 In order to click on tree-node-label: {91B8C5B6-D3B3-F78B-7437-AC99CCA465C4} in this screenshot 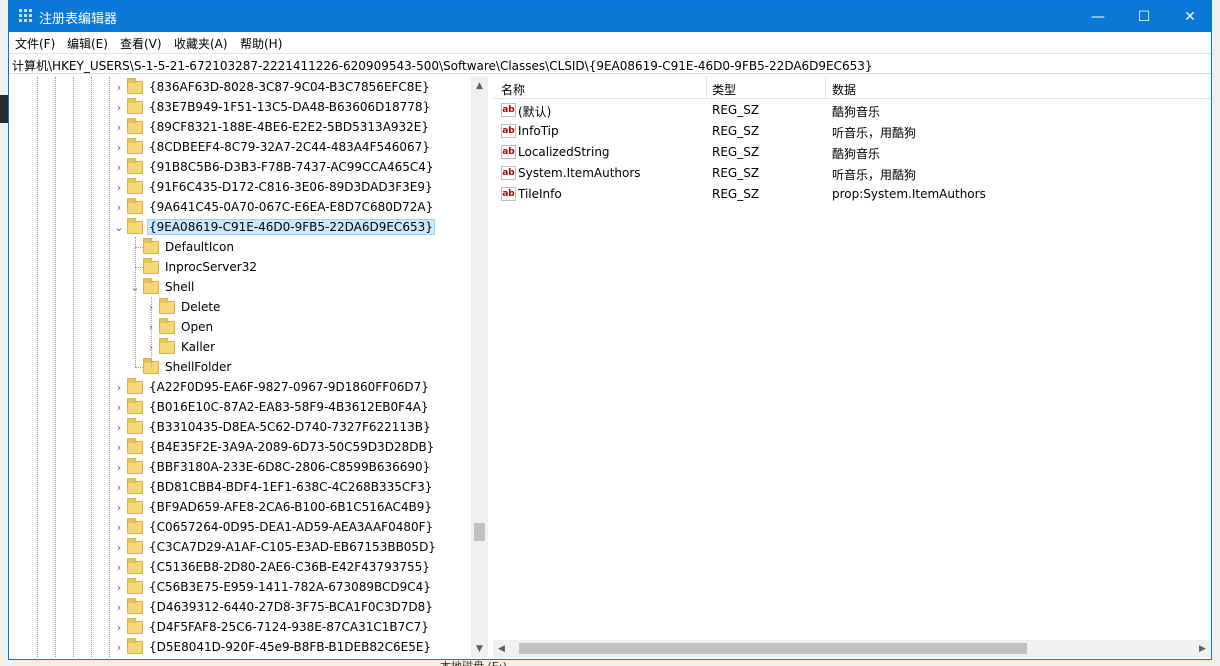, I will do `click(291, 167)`.